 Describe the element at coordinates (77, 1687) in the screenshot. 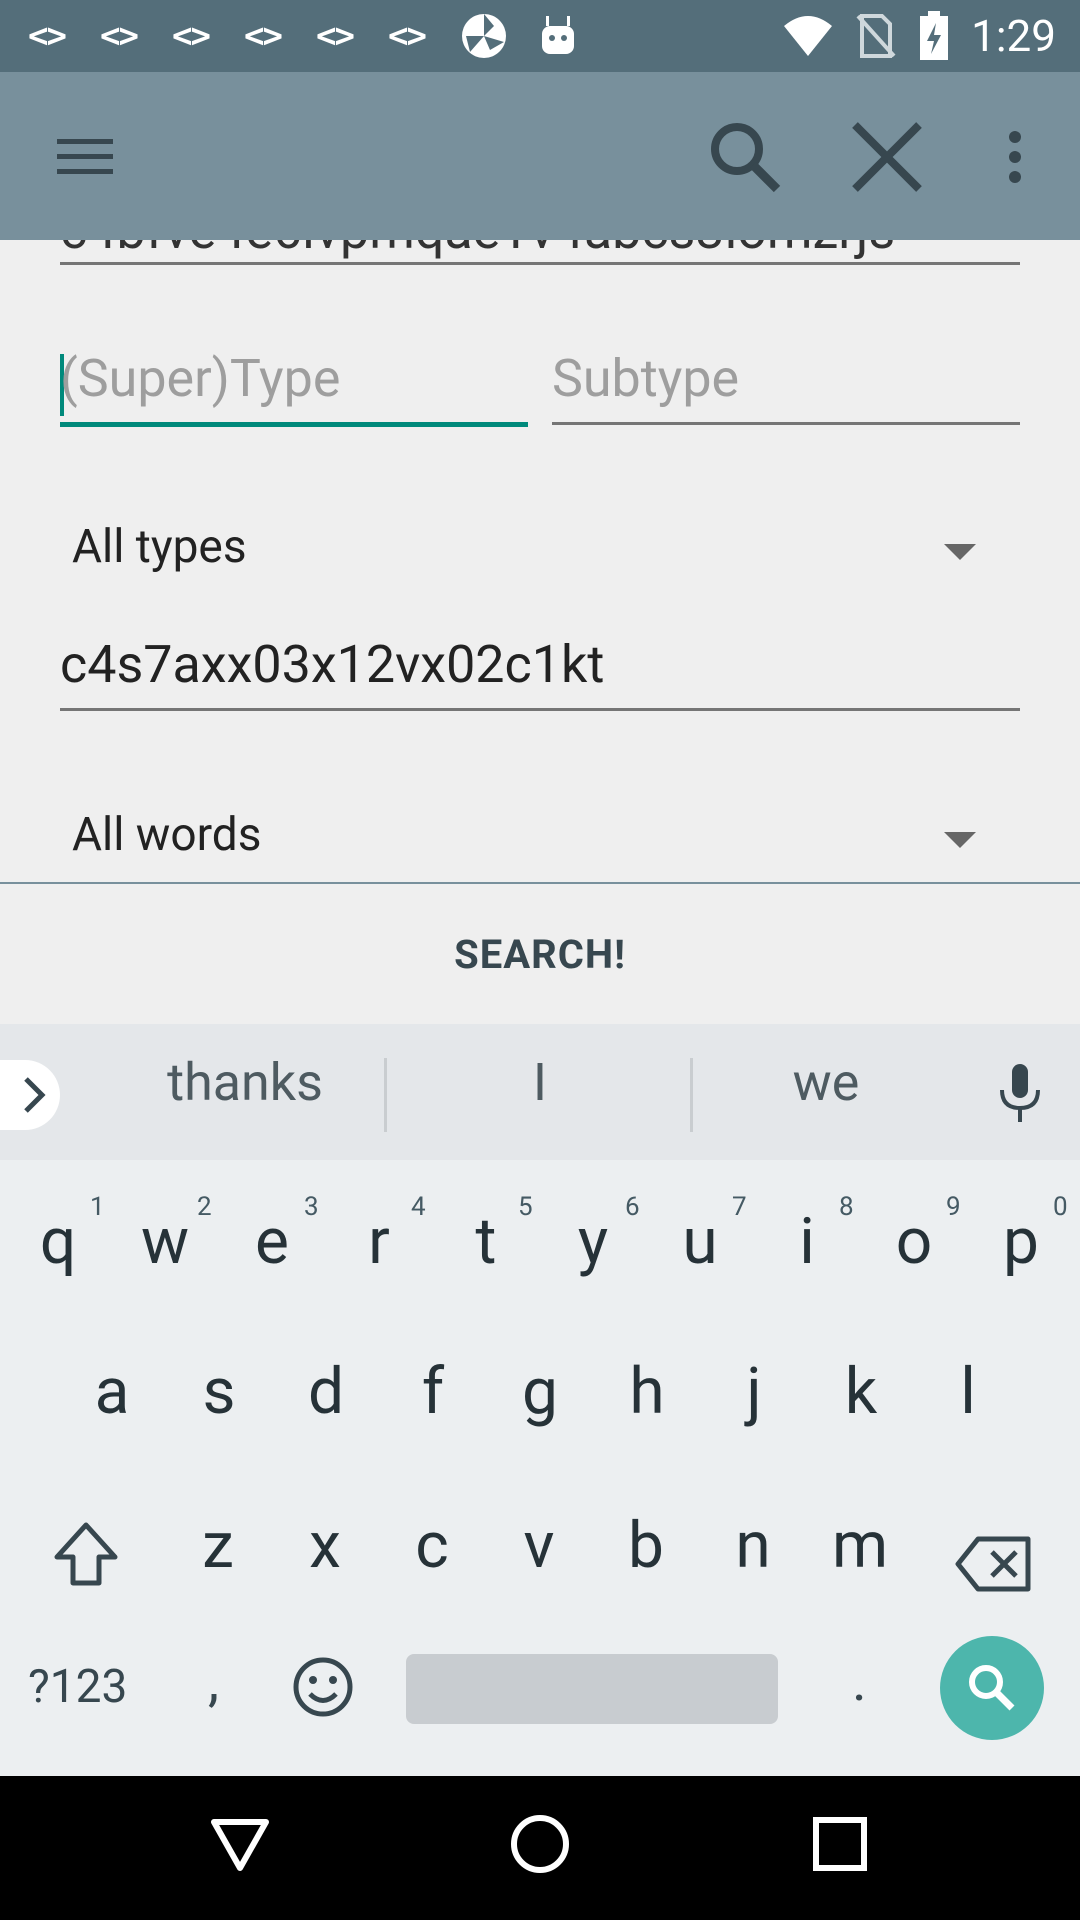

I see `symbols-key: ?123` at that location.